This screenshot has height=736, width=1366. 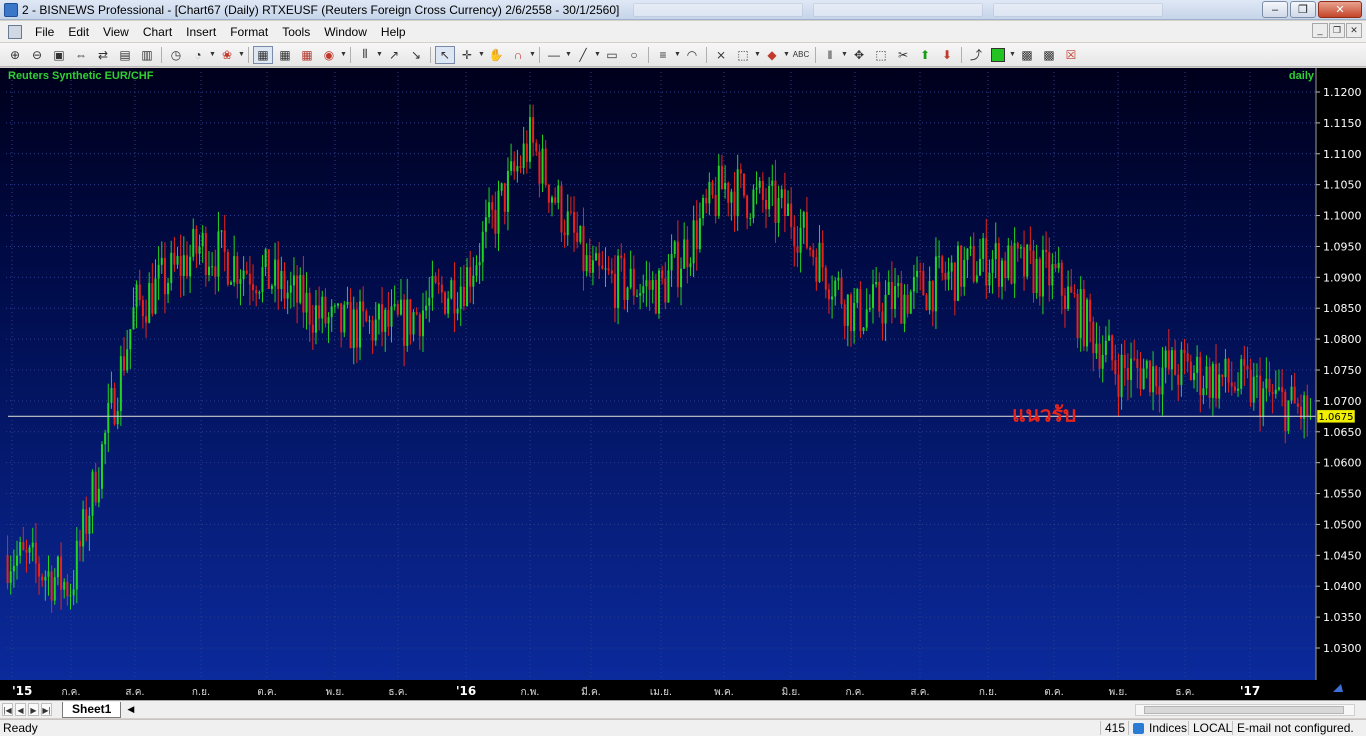 What do you see at coordinates (1184, 692) in the screenshot?
I see `x-tick-label: ธ.ค.` at bounding box center [1184, 692].